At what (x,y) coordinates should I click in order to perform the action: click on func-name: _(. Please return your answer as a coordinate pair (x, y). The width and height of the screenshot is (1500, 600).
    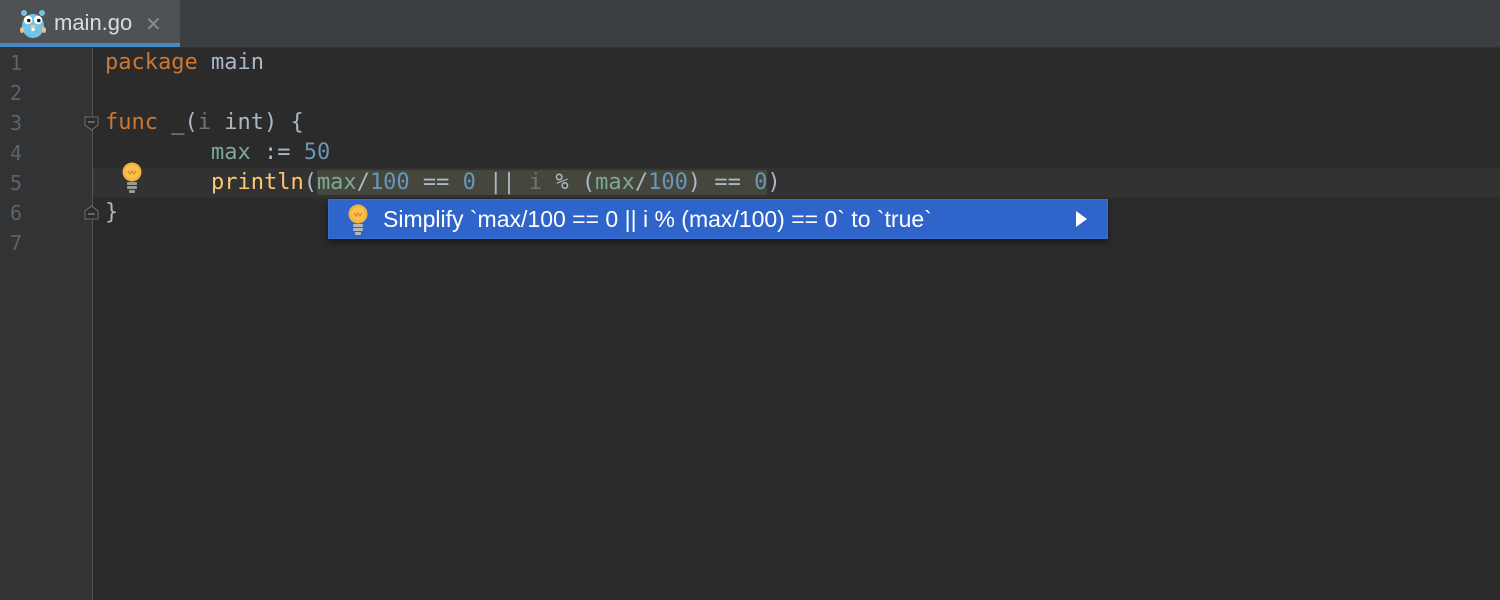
    Looking at the image, I should click on (177, 122).